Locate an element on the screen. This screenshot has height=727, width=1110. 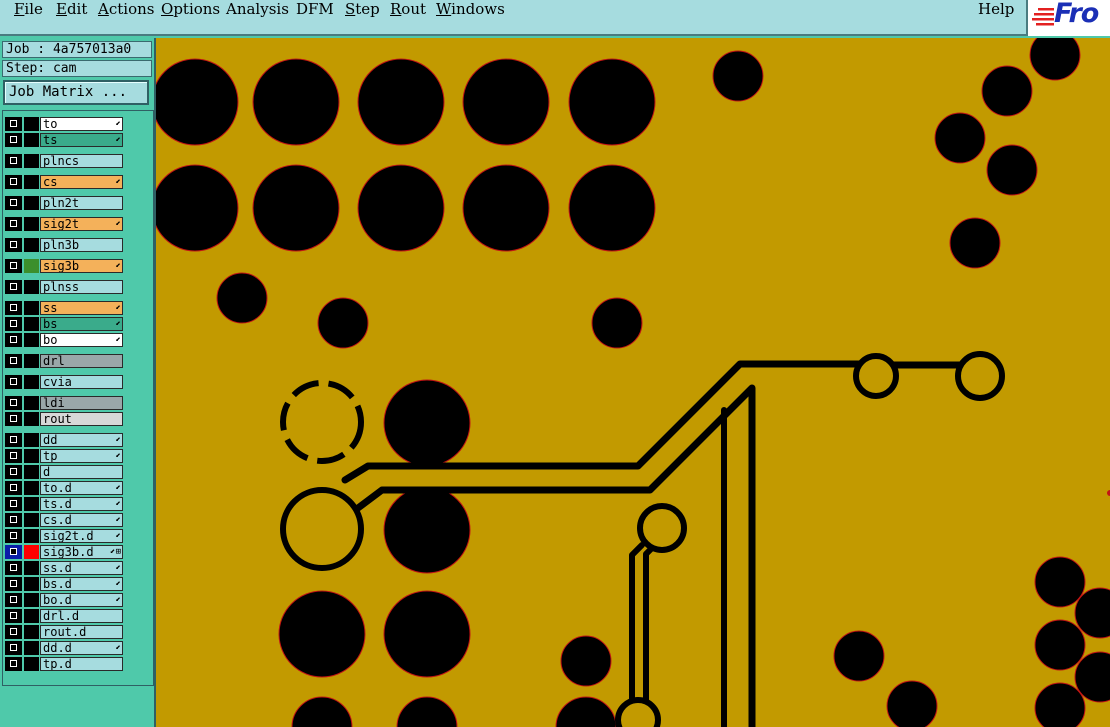
layer-row: tp.d is located at coordinates (64, 664).